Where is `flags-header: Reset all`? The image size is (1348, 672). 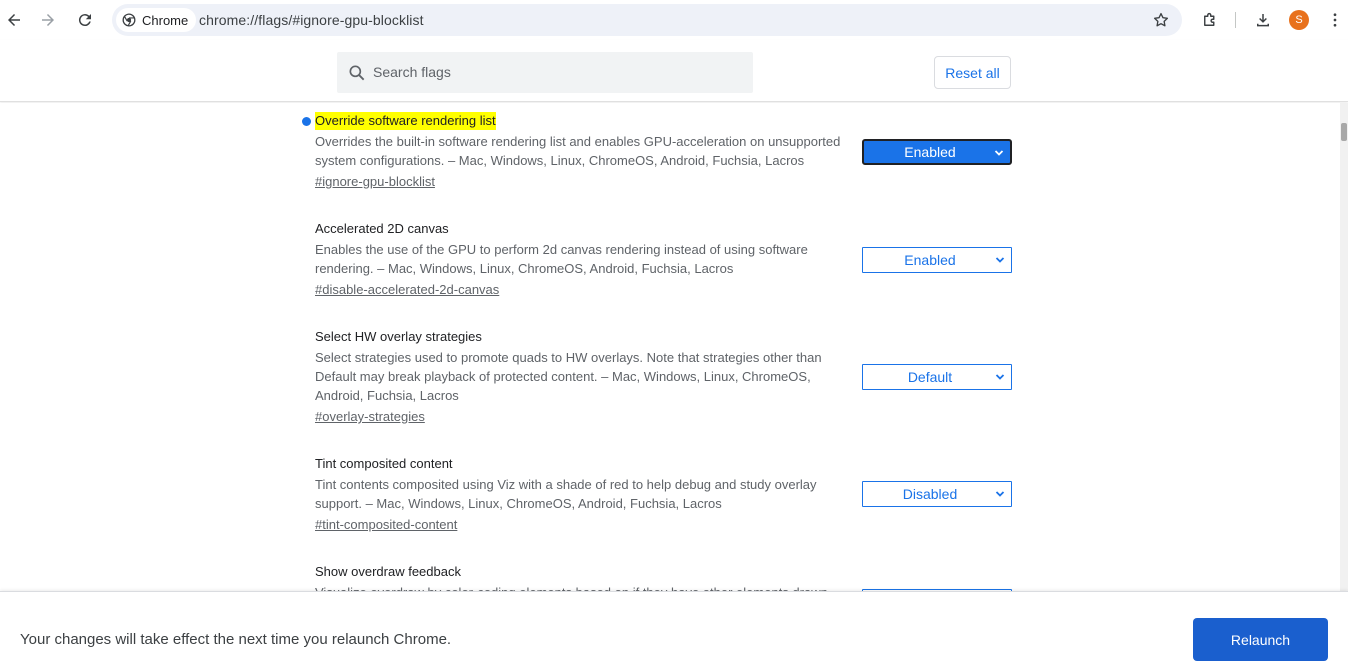
flags-header: Reset all is located at coordinates (674, 71).